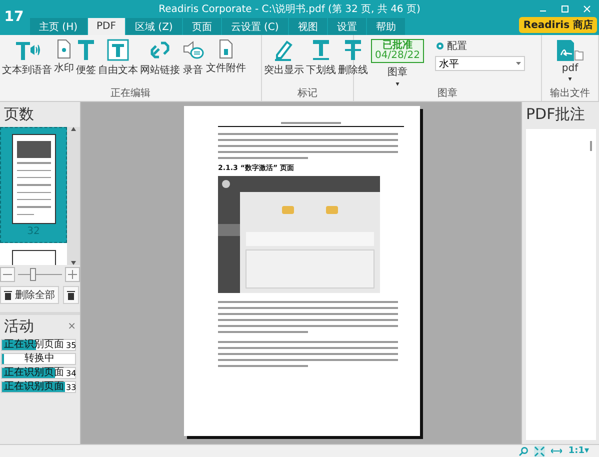  Describe the element at coordinates (72, 326) in the screenshot. I see `close-button: ×` at that location.